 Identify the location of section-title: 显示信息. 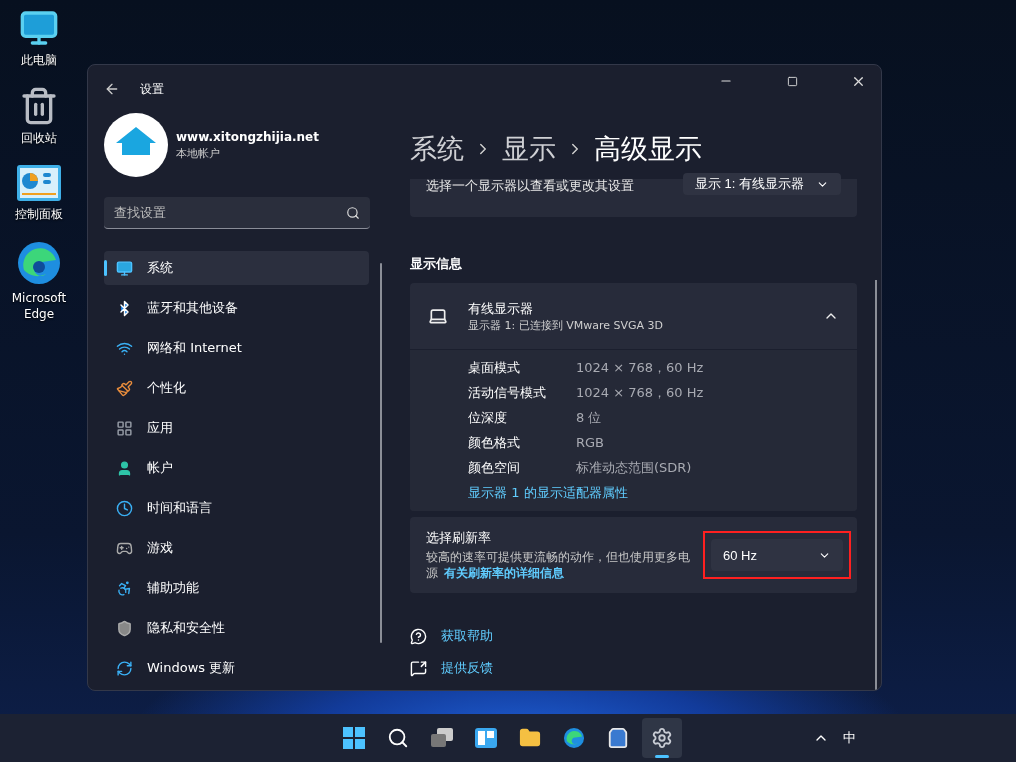
(436, 264).